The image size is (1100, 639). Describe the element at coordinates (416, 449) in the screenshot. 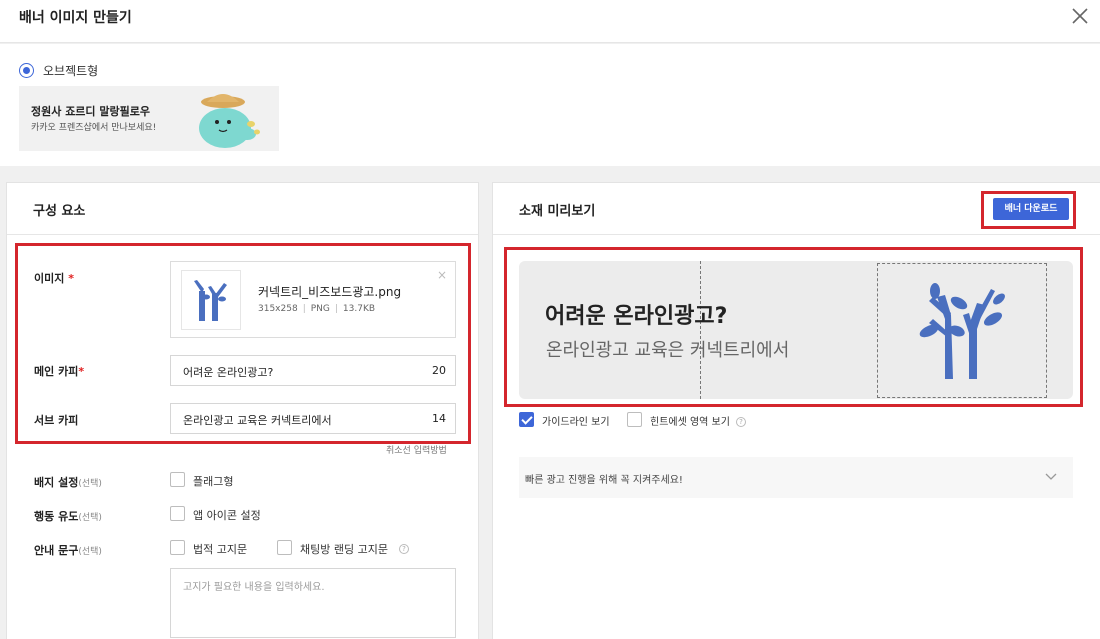

I see `strikethrough-help-link: 취소선 입력방법` at that location.